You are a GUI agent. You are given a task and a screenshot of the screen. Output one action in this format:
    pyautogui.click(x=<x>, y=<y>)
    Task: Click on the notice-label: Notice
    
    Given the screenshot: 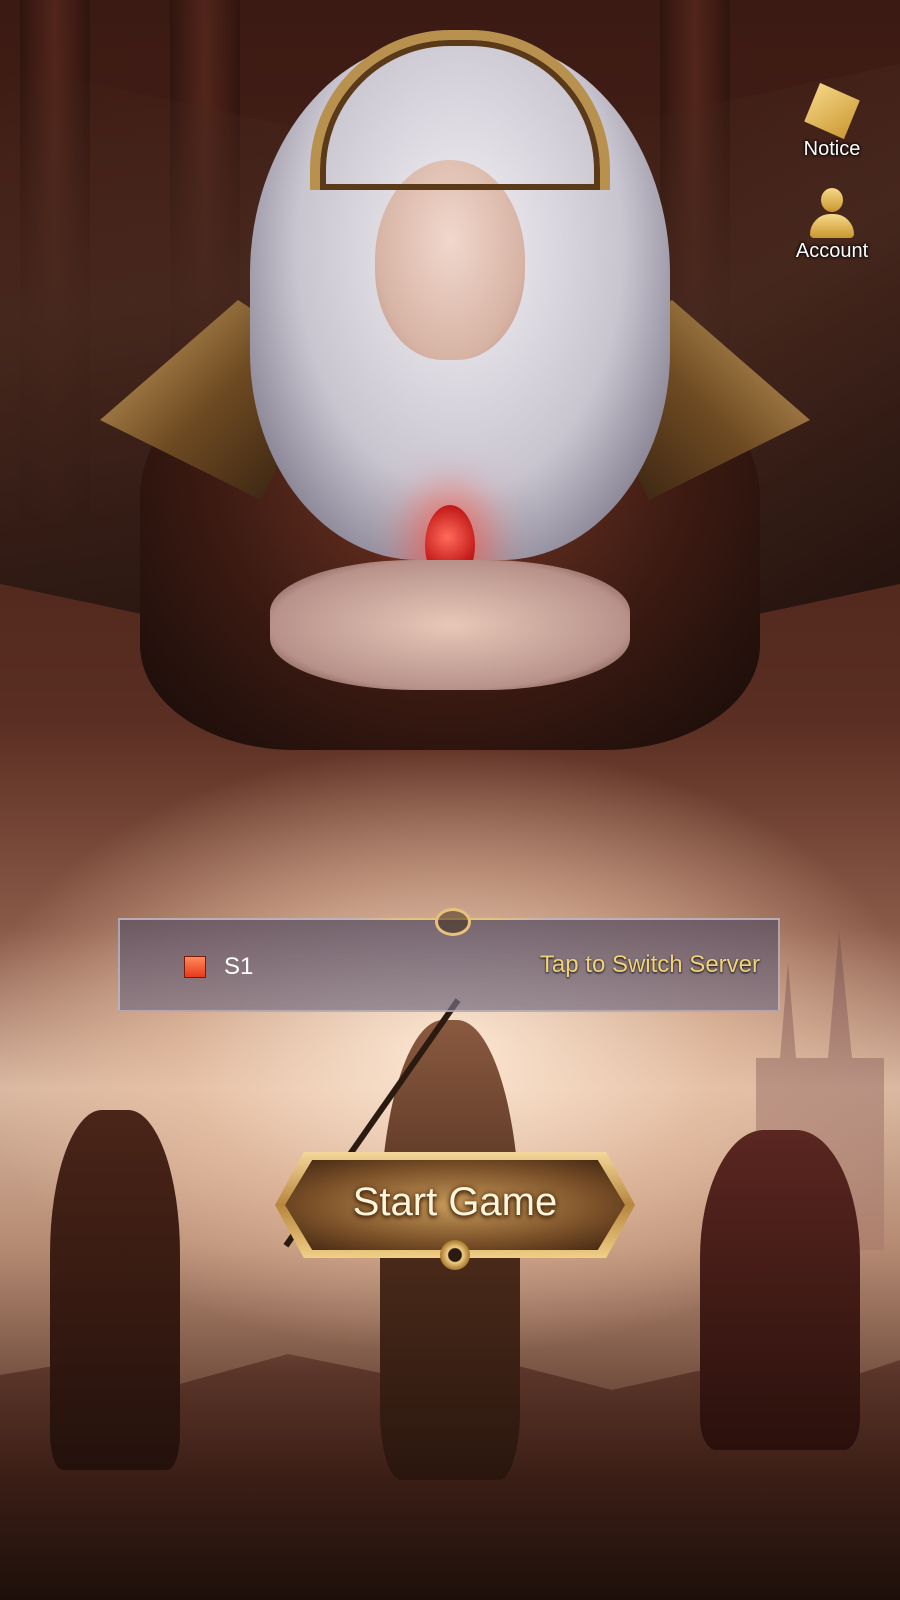 What is the action you would take?
    pyautogui.click(x=832, y=149)
    